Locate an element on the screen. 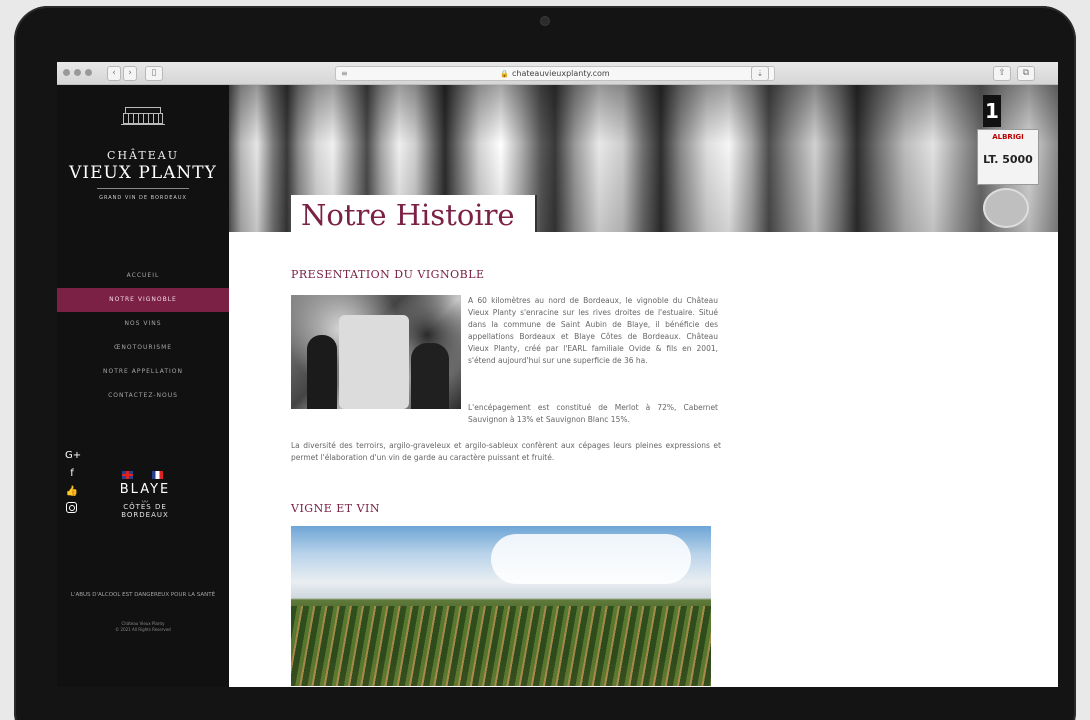 The width and height of the screenshot is (1090, 720). blaye-appellation-logo: BLAYE 〰 CÔTES DE BORDEAUX is located at coordinates (145, 500).